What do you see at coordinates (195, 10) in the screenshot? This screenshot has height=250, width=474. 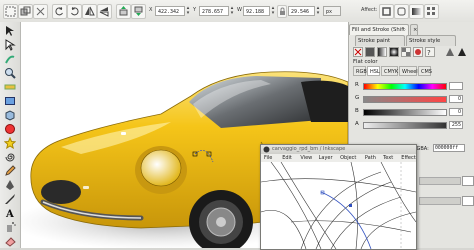 I see `y-label: Y` at bounding box center [195, 10].